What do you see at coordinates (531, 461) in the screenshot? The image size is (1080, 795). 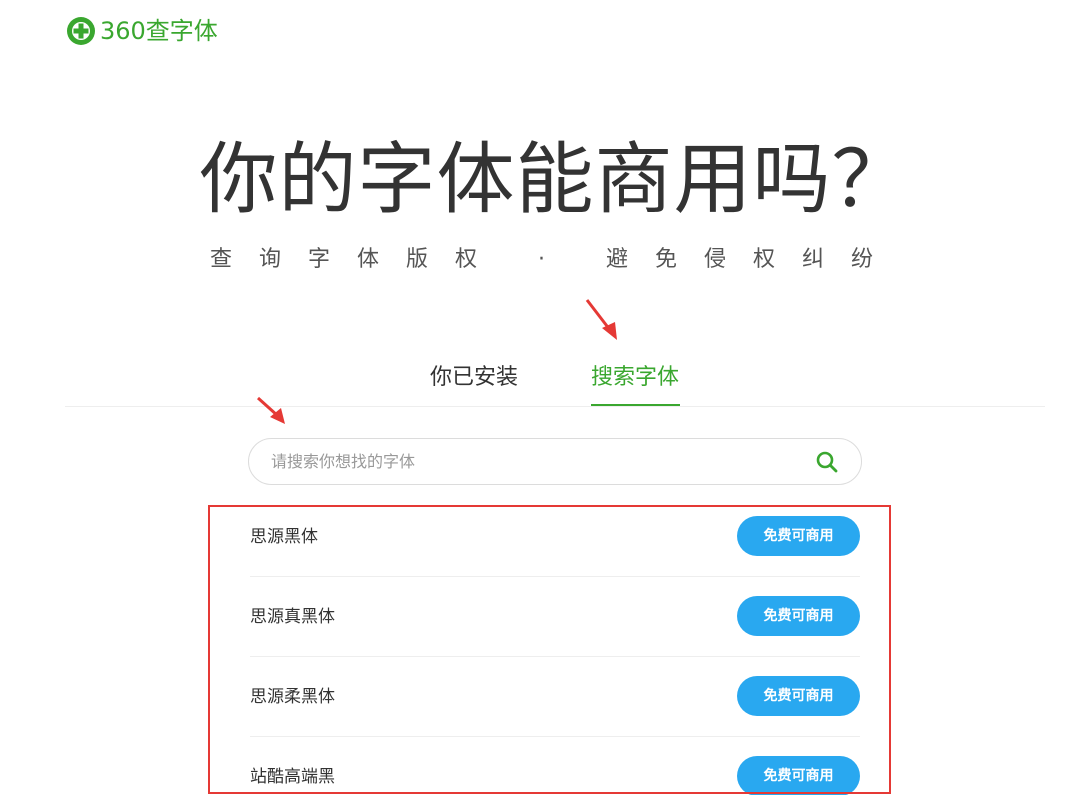 I see `search-input` at bounding box center [531, 461].